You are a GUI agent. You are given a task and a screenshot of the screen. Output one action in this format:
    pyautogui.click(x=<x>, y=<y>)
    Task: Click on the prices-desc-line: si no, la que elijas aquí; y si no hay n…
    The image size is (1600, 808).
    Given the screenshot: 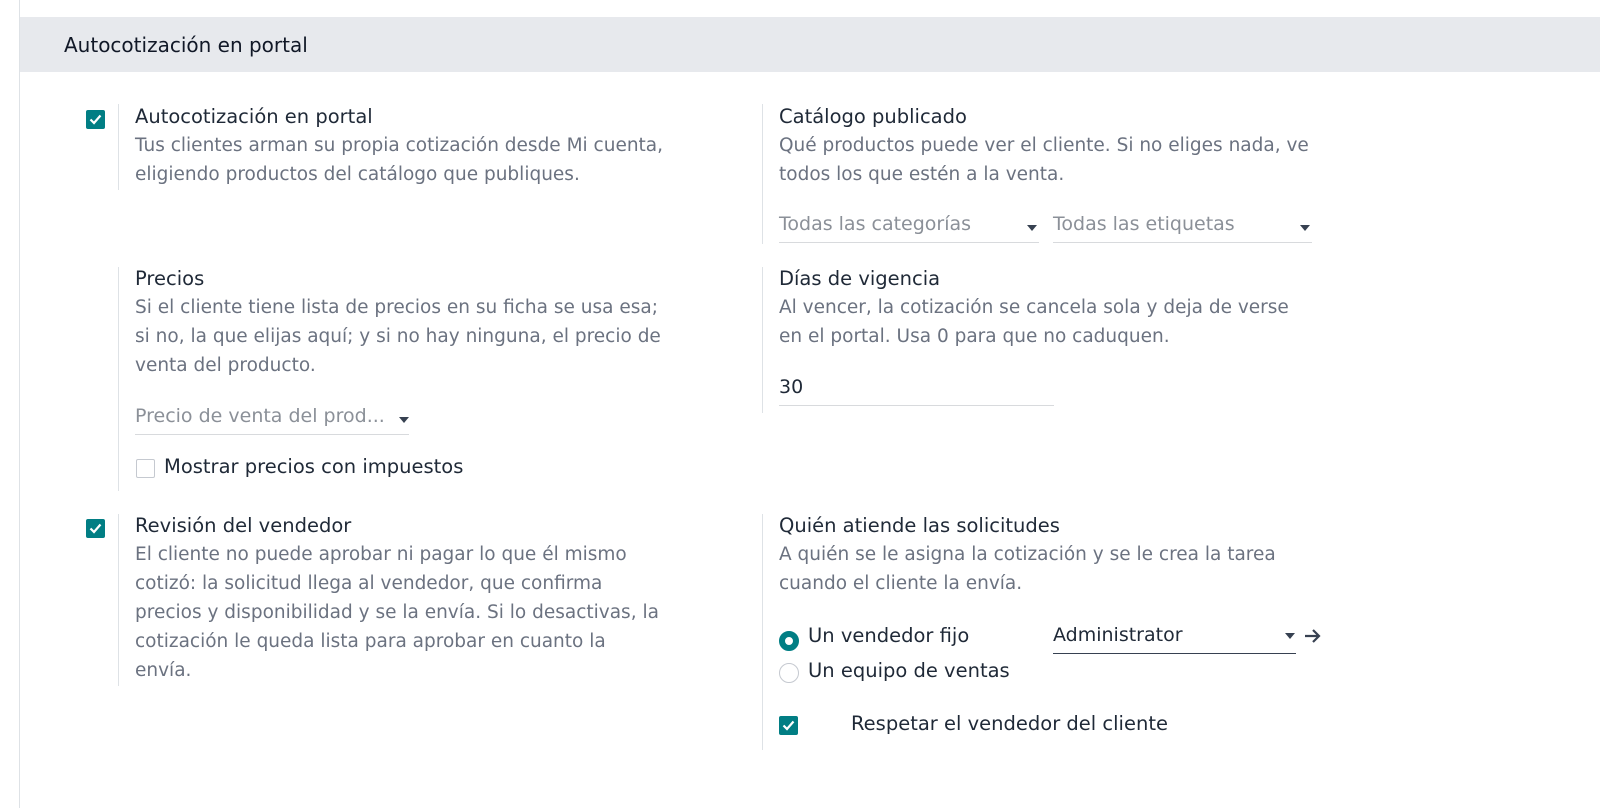 What is the action you would take?
    pyautogui.click(x=398, y=336)
    